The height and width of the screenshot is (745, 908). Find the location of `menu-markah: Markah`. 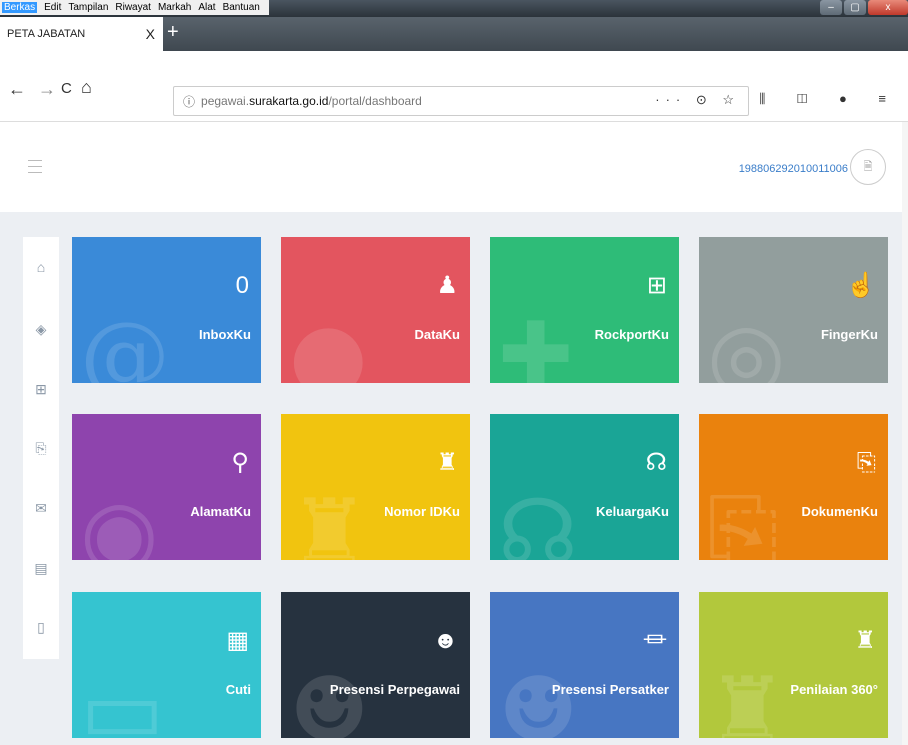

menu-markah: Markah is located at coordinates (174, 7).